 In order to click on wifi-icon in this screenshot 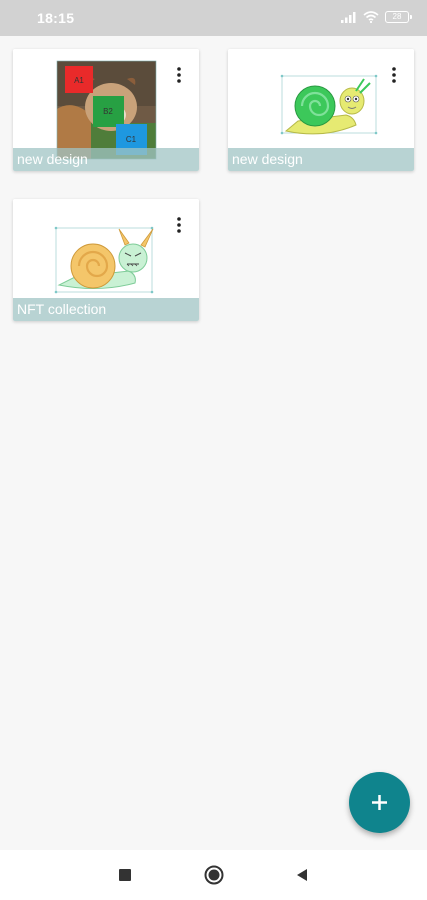, I will do `click(371, 17)`.